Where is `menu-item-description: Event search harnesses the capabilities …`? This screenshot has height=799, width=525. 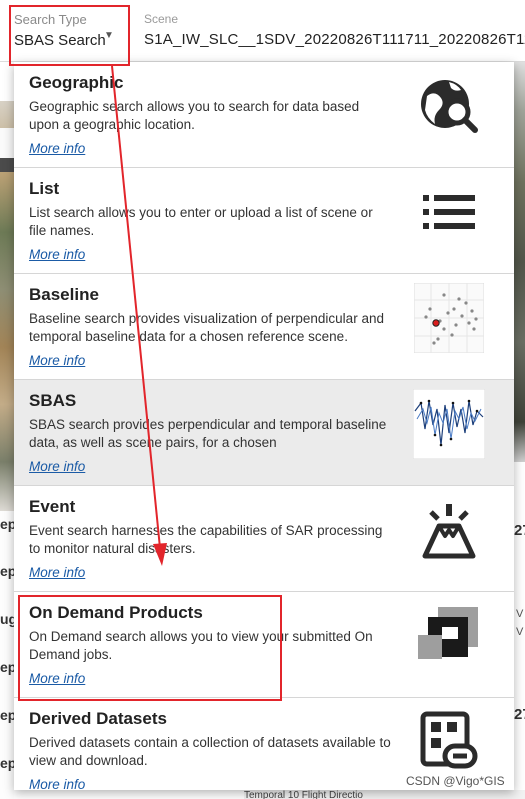 menu-item-description: Event search harnesses the capabilities … is located at coordinates (206, 539).